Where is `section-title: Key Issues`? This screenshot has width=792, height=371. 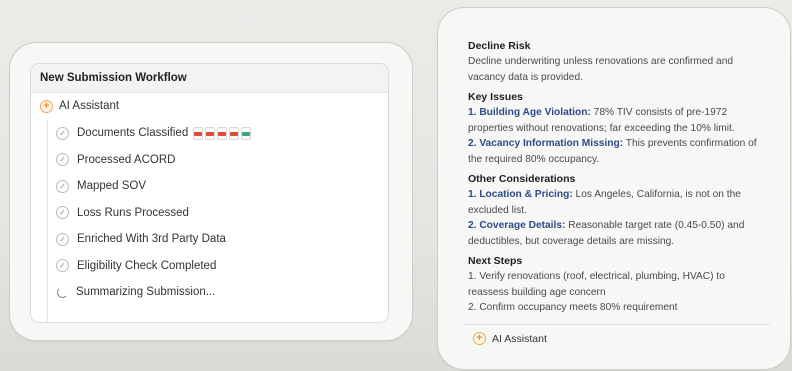
section-title: Key Issues is located at coordinates (495, 97).